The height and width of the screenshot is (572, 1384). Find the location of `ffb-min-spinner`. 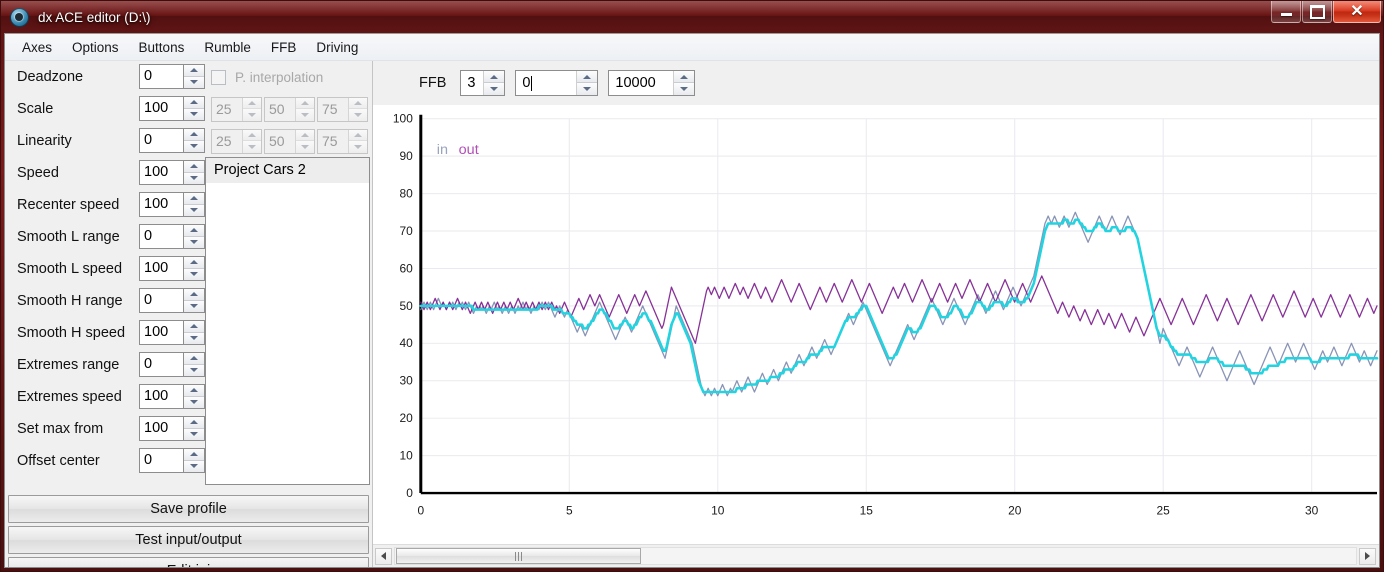

ffb-min-spinner is located at coordinates (587, 83).